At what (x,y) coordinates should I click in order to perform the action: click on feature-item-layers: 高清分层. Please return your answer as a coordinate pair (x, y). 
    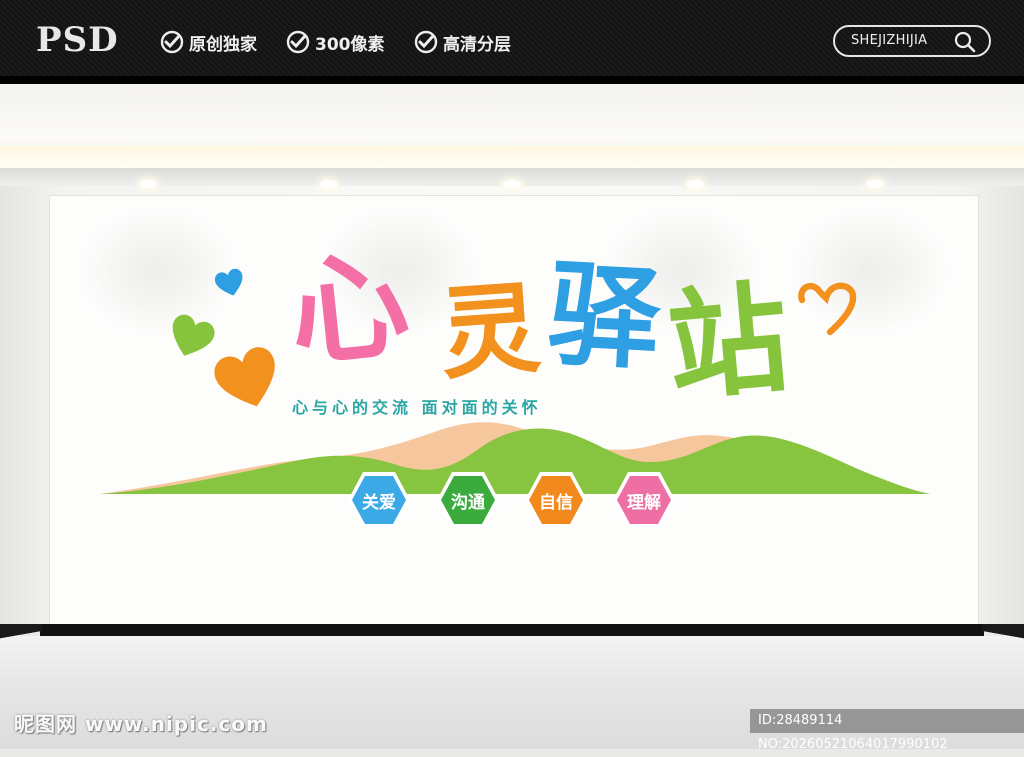
    Looking at the image, I should click on (462, 42).